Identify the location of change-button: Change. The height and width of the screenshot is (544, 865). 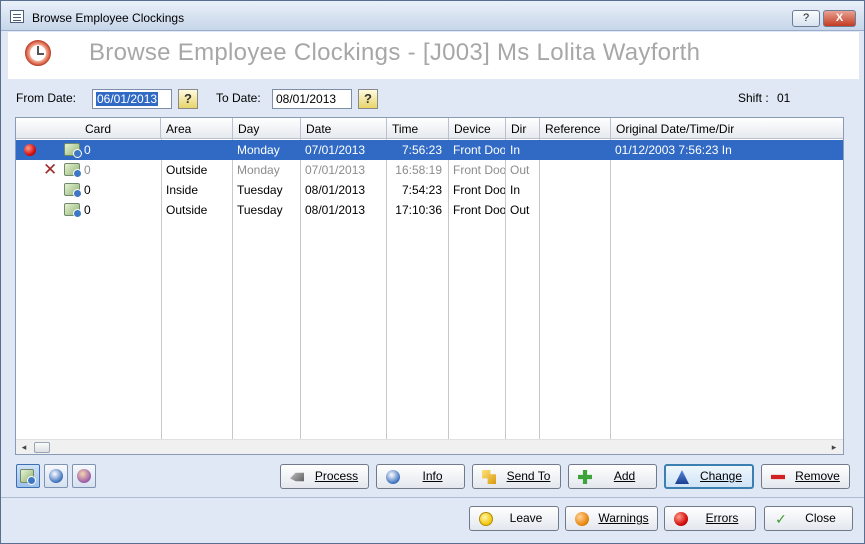
(709, 476).